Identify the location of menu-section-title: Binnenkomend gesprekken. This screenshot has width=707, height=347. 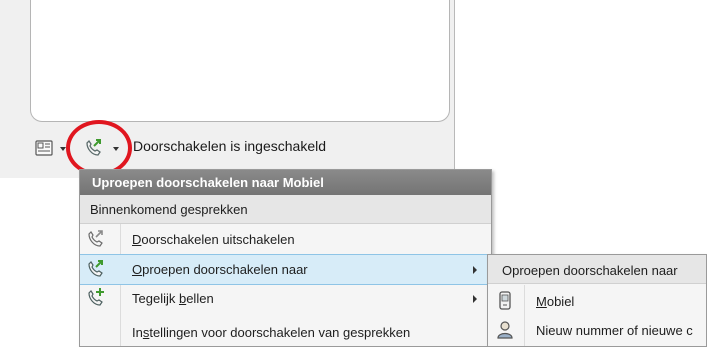
(285, 209).